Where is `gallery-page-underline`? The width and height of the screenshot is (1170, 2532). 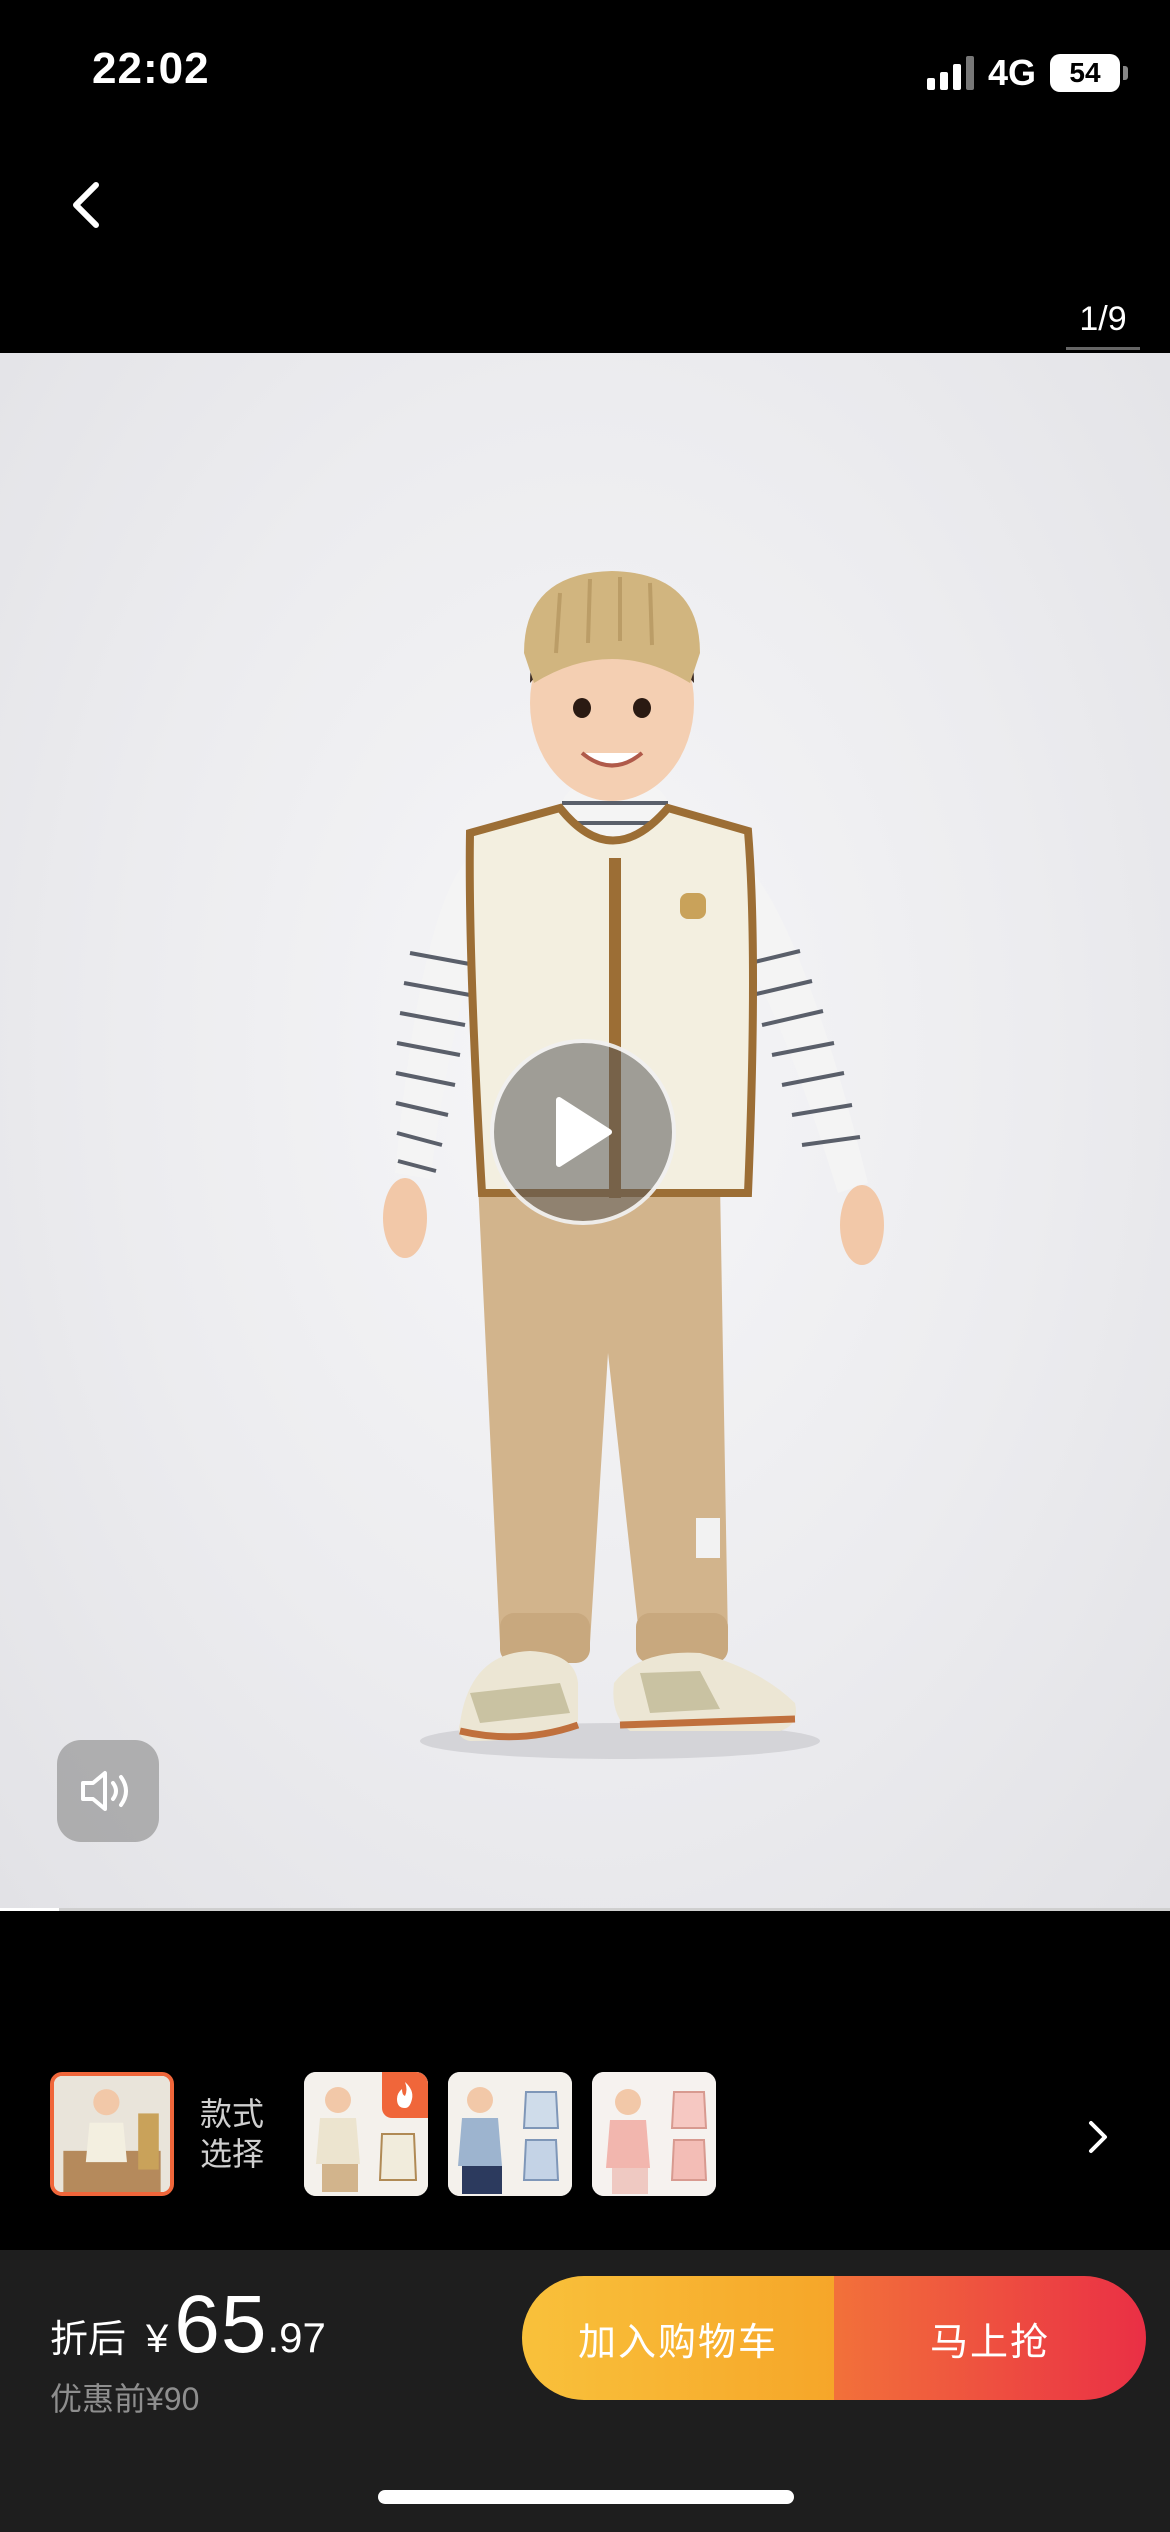
gallery-page-underline is located at coordinates (1103, 348).